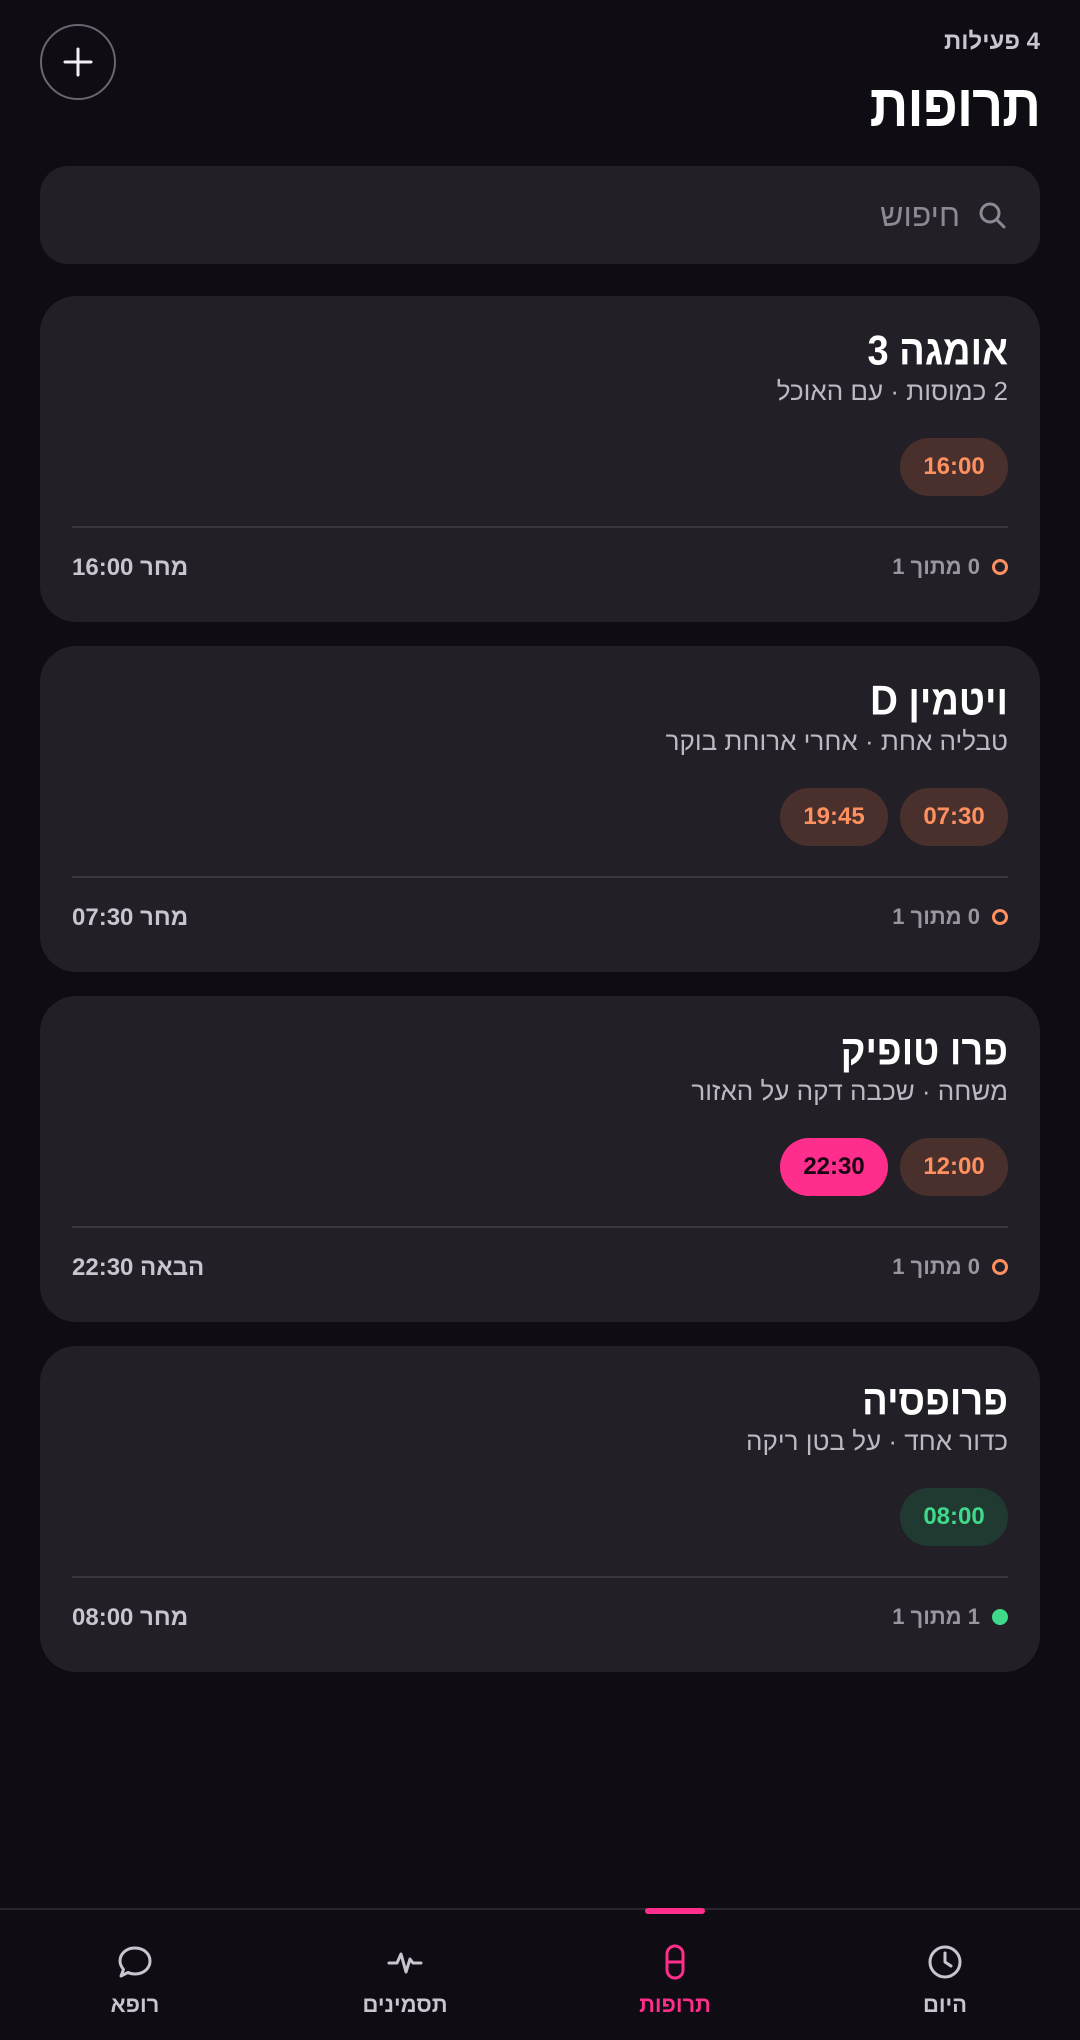 This screenshot has width=1080, height=2040. I want to click on nav-today: היום, so click(945, 1975).